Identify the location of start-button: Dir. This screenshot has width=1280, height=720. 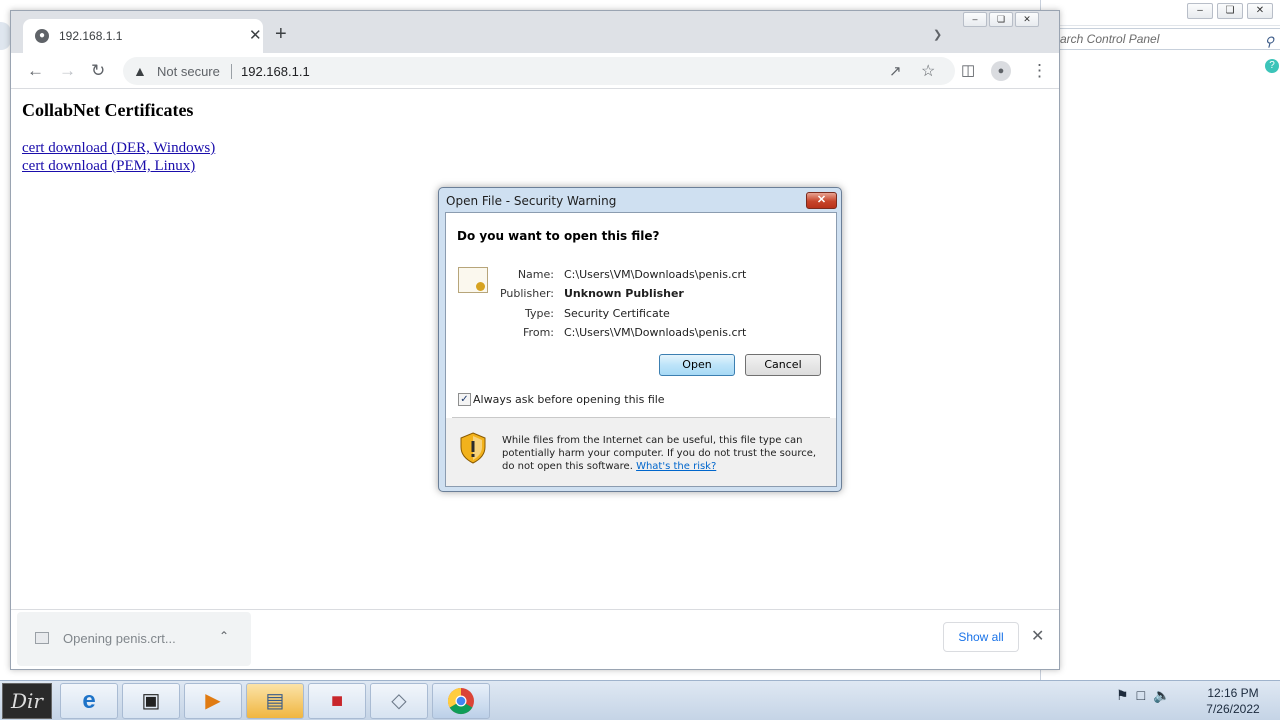
(27, 701).